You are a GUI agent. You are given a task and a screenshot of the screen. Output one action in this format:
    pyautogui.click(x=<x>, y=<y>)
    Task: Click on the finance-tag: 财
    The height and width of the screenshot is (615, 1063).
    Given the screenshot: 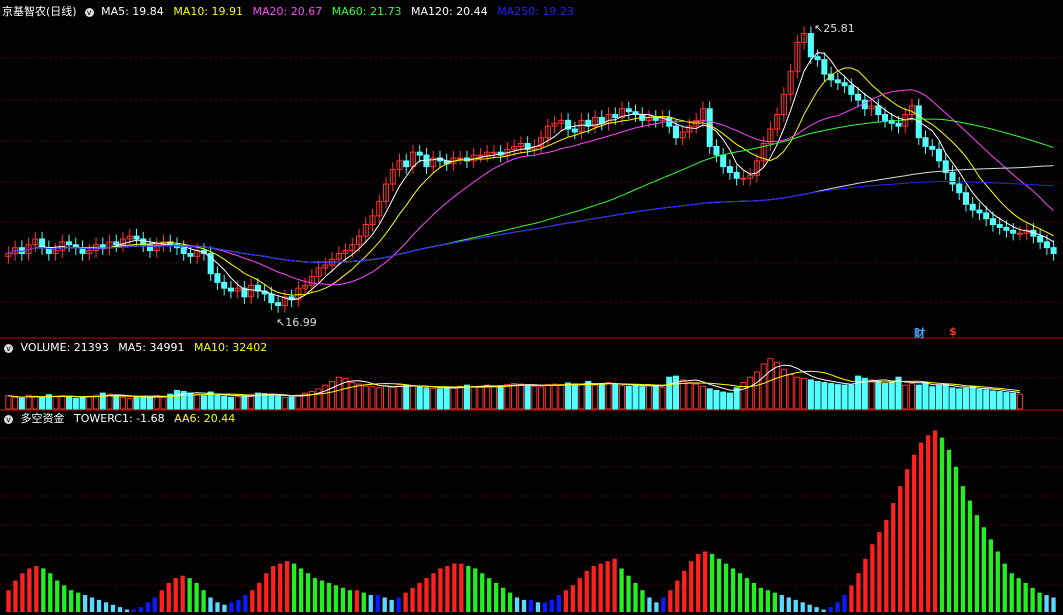 What is the action you would take?
    pyautogui.click(x=919, y=333)
    